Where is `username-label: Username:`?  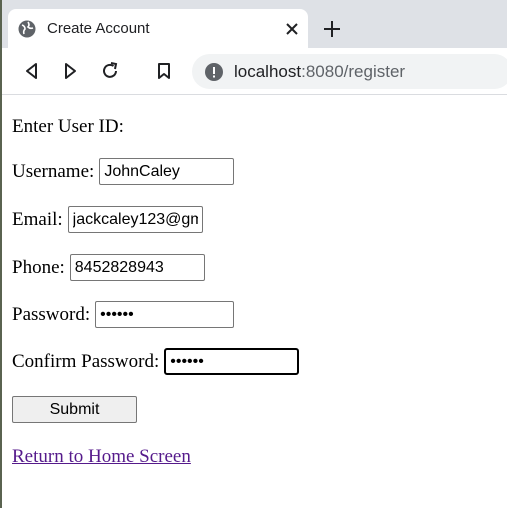 username-label: Username: is located at coordinates (53, 171).